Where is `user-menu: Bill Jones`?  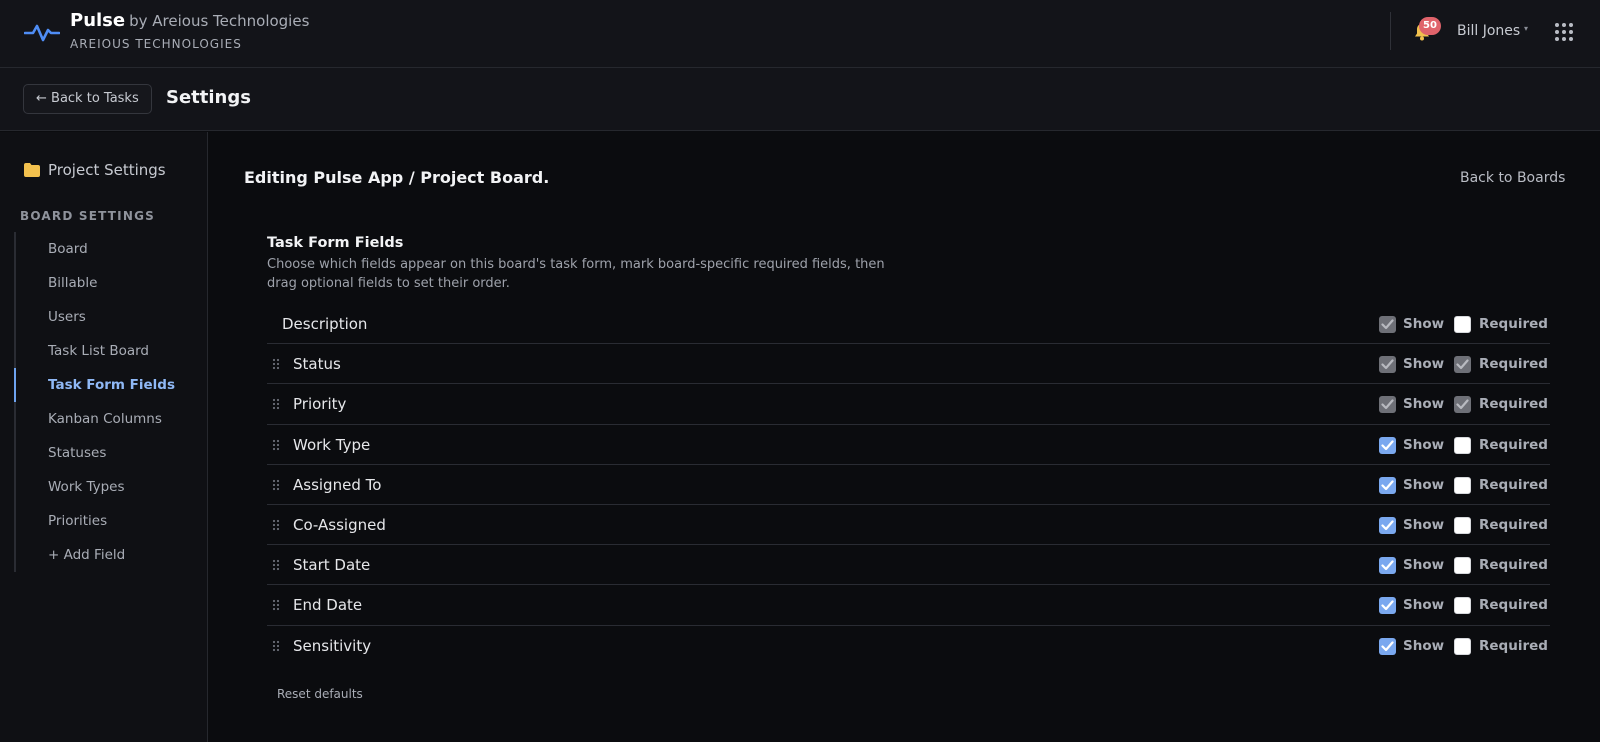 user-menu: Bill Jones is located at coordinates (1488, 31).